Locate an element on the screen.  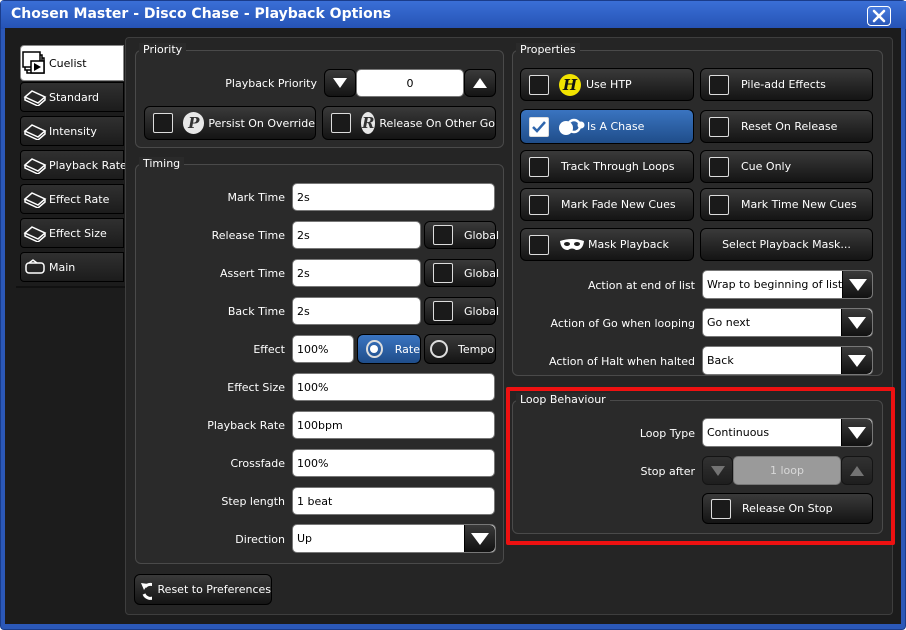
tab-label: Cuelist is located at coordinates (68, 63).